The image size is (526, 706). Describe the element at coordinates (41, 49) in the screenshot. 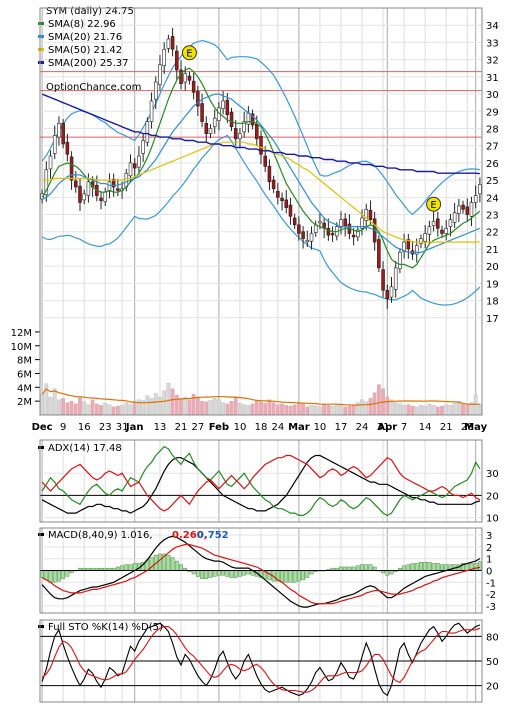

I see `legend-swatch` at that location.